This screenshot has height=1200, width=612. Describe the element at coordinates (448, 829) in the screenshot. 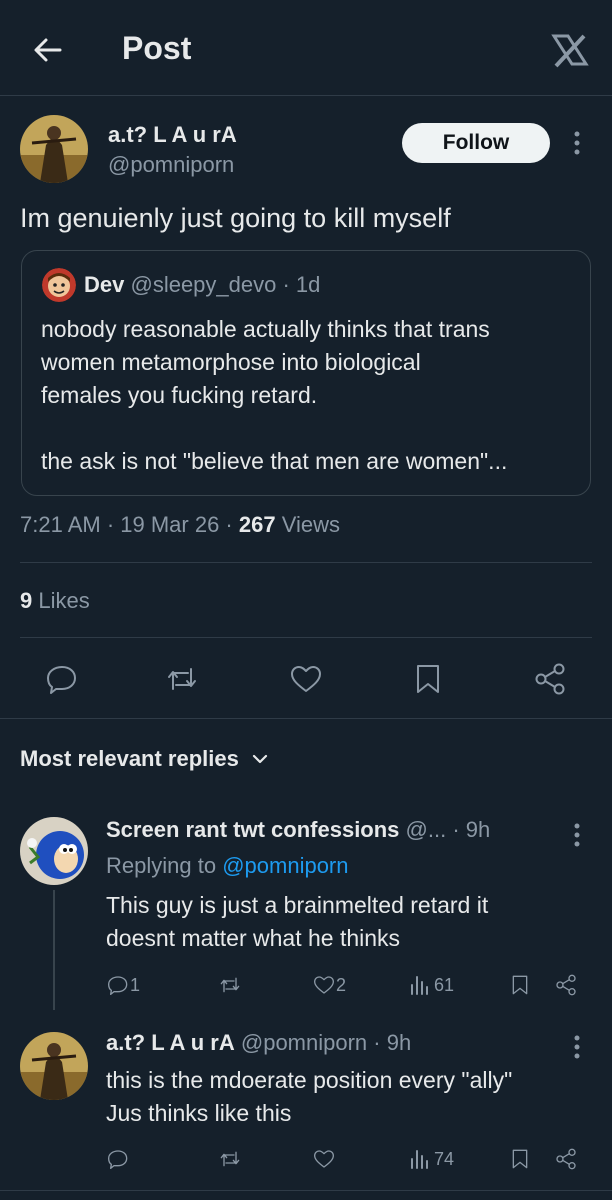

I see `reply-handle-time: @... · 9h` at that location.